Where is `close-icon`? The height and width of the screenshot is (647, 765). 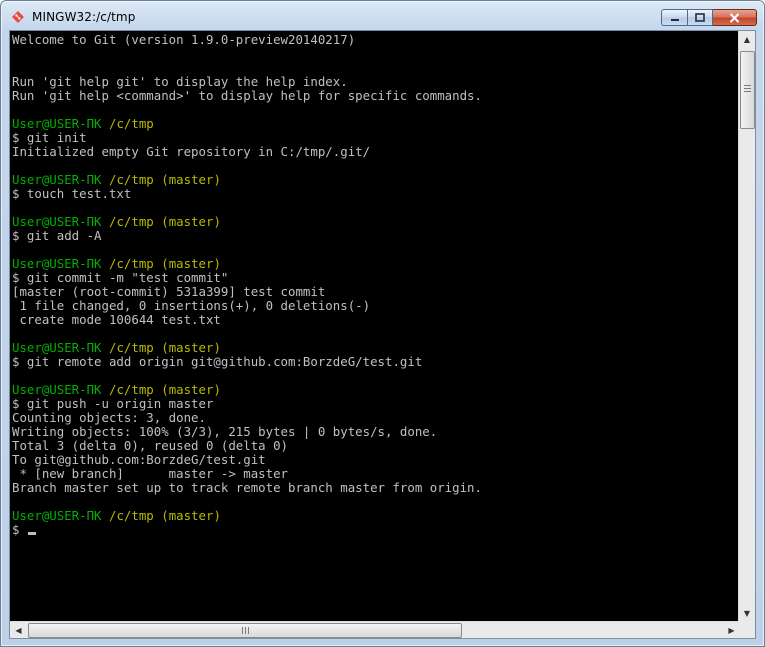 close-icon is located at coordinates (734, 17).